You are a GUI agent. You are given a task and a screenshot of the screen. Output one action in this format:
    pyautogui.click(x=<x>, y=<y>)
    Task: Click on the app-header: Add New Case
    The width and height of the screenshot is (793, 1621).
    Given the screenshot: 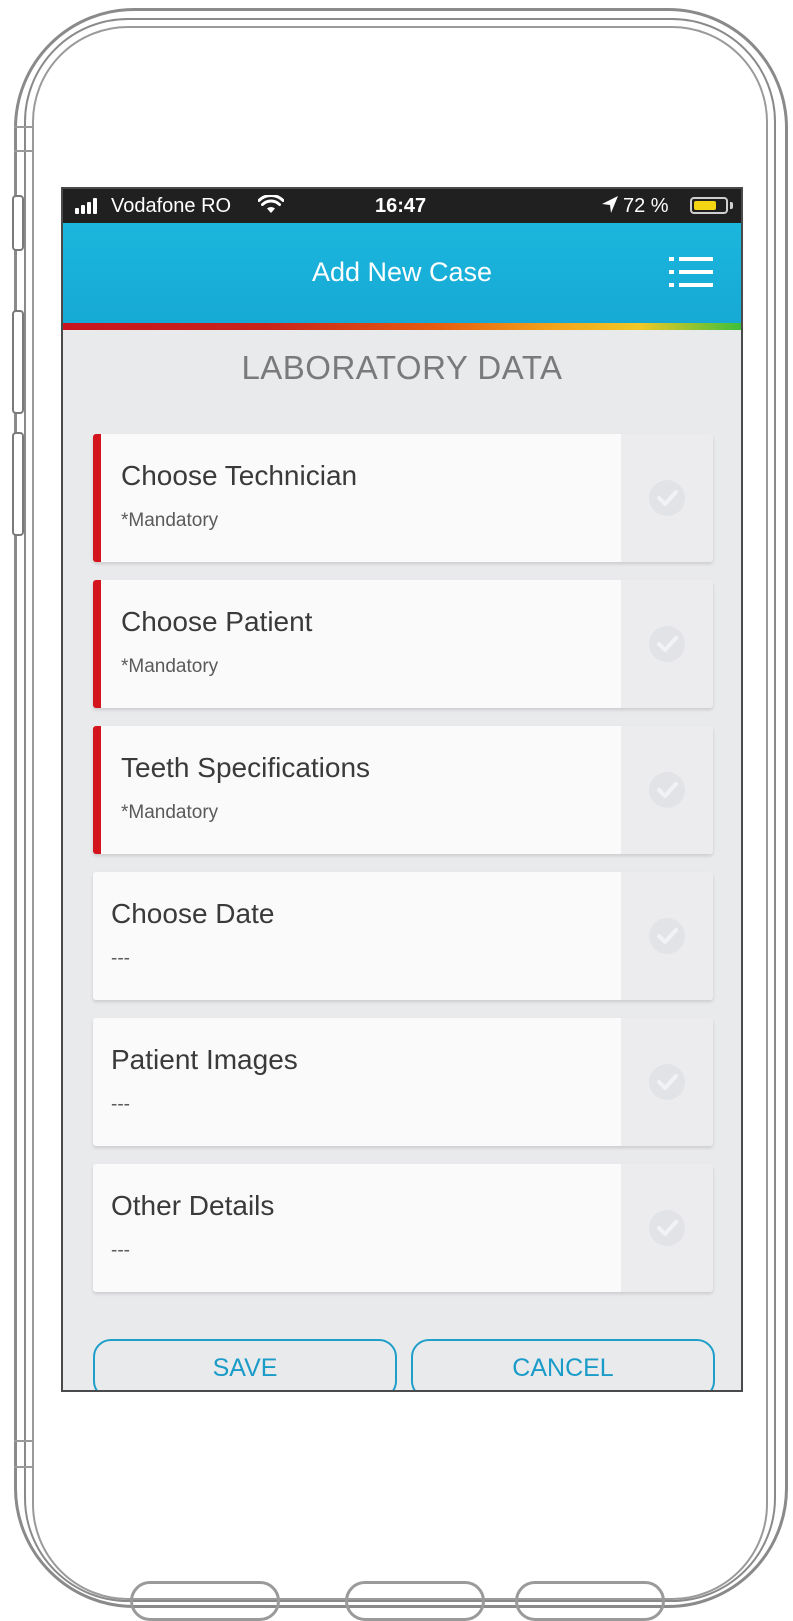 What is the action you would take?
    pyautogui.click(x=402, y=273)
    